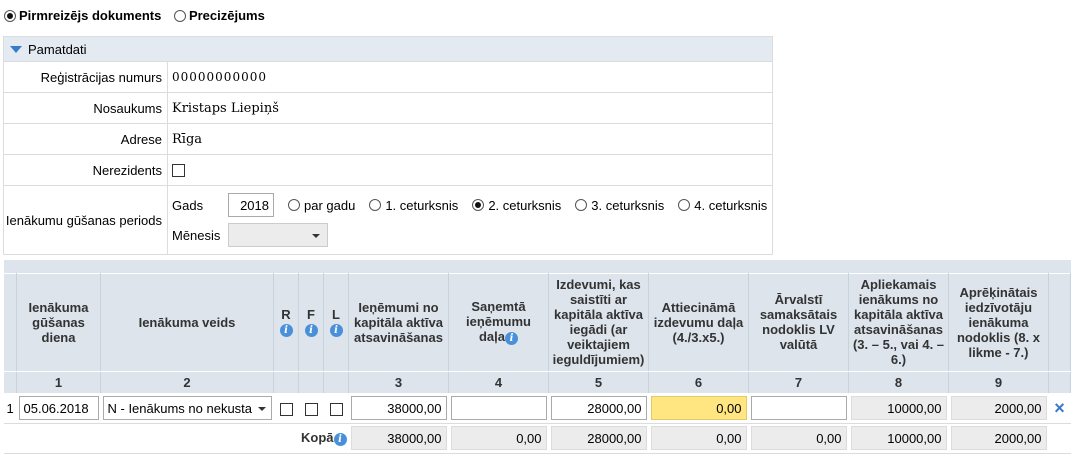 The height and width of the screenshot is (457, 1073). I want to click on period-label: Ienākumu gūšanas periods, so click(86, 220).